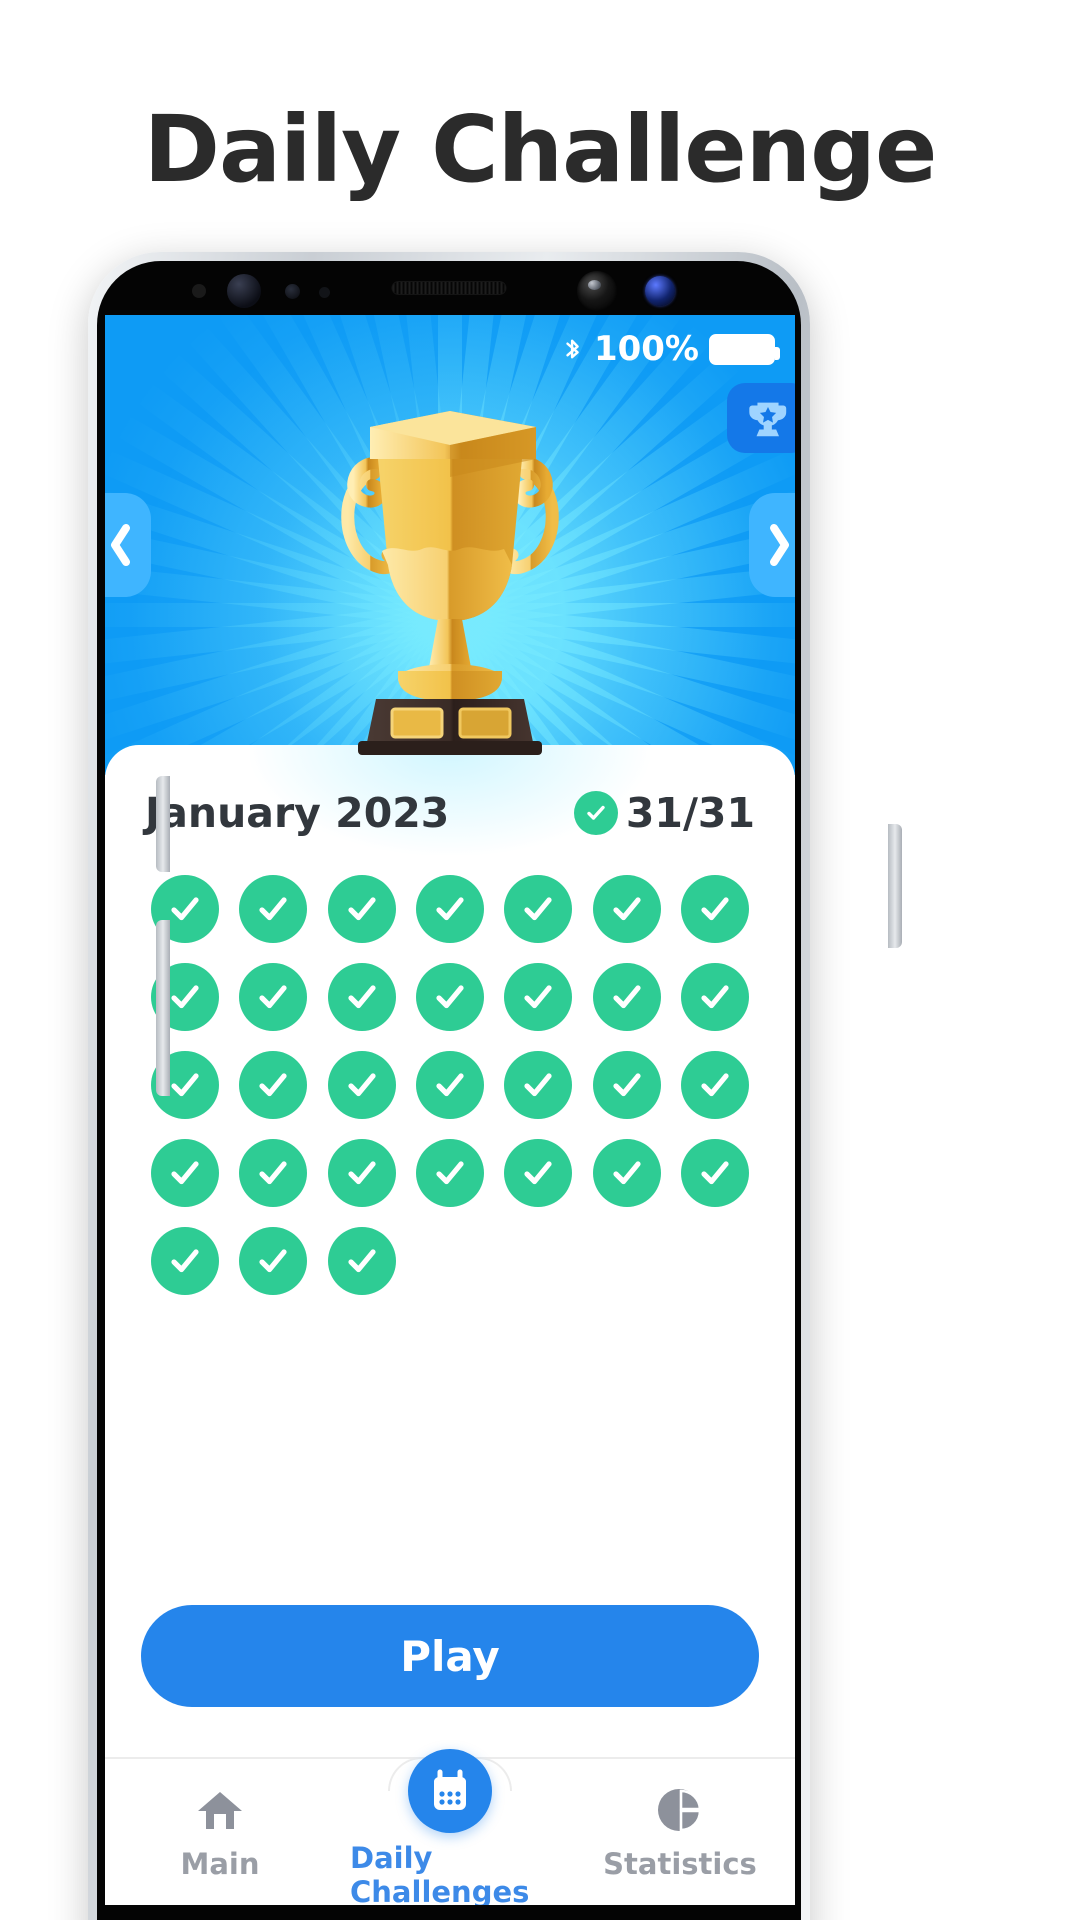 The height and width of the screenshot is (1920, 1080). I want to click on nav-item-statistics: Statistics, so click(680, 1832).